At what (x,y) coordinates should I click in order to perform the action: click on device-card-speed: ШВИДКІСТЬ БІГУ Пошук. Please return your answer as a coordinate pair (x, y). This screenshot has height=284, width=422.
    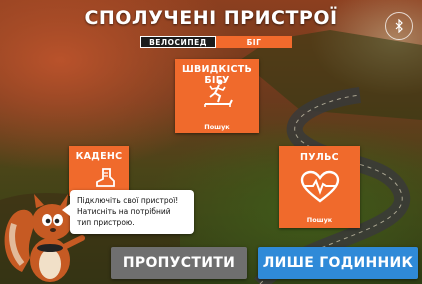
    Looking at the image, I should click on (217, 96).